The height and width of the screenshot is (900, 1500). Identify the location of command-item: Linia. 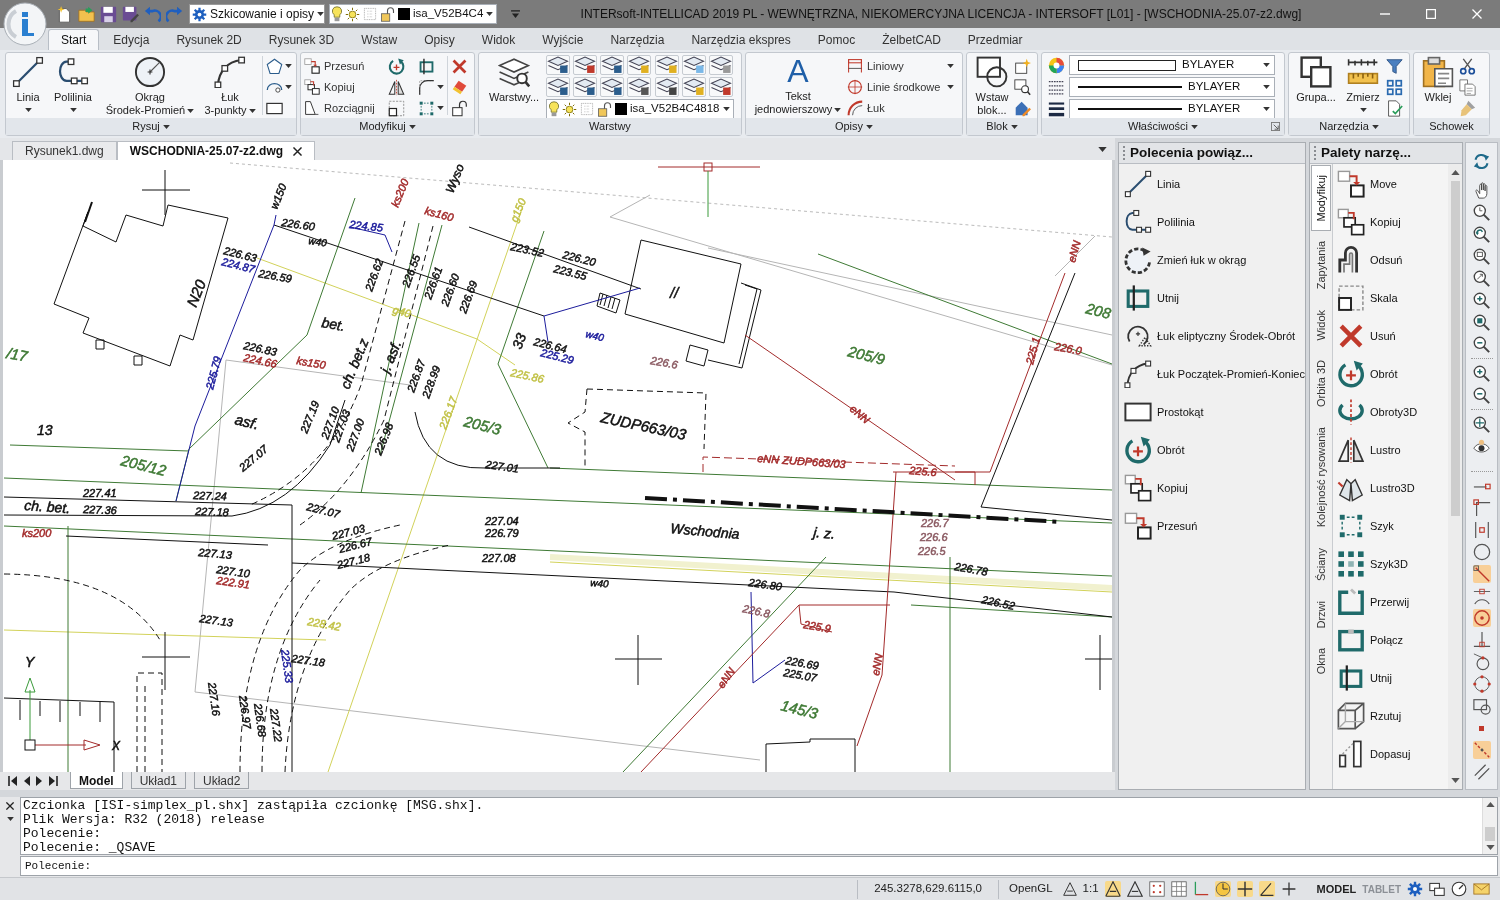
(1212, 184).